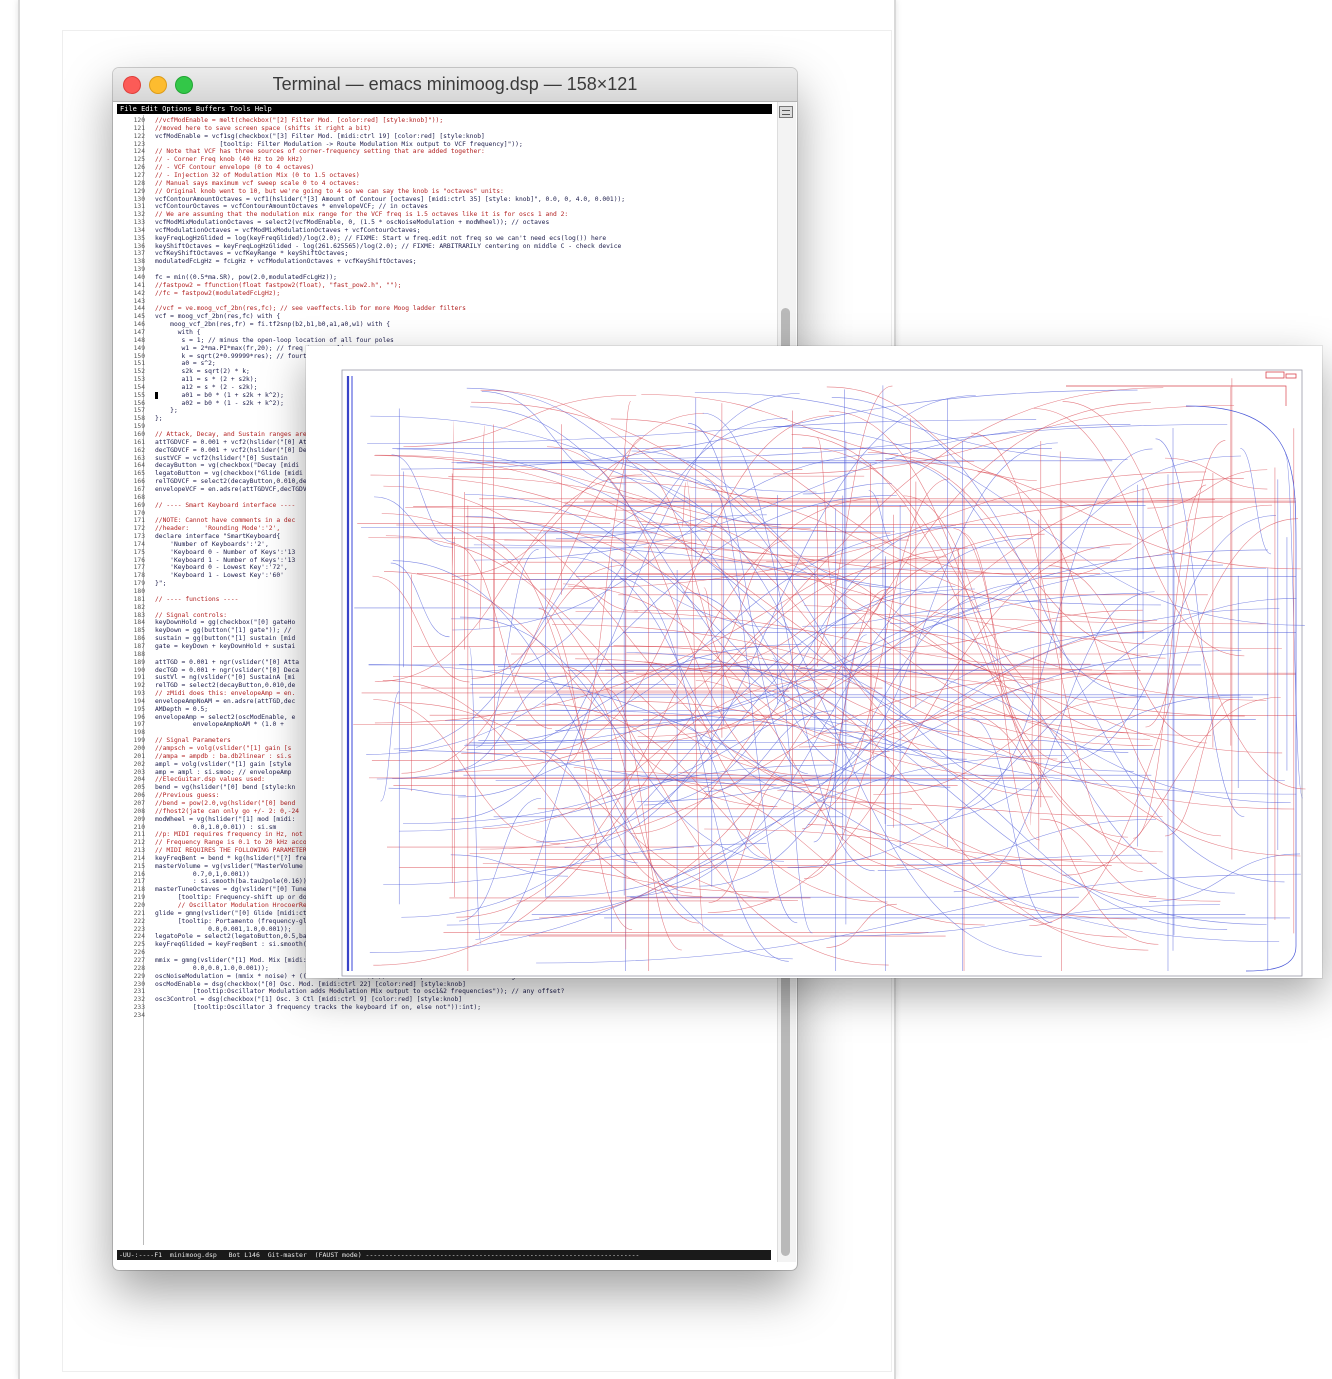 This screenshot has height=1379, width=1332. I want to click on line-number: 191, so click(139, 678).